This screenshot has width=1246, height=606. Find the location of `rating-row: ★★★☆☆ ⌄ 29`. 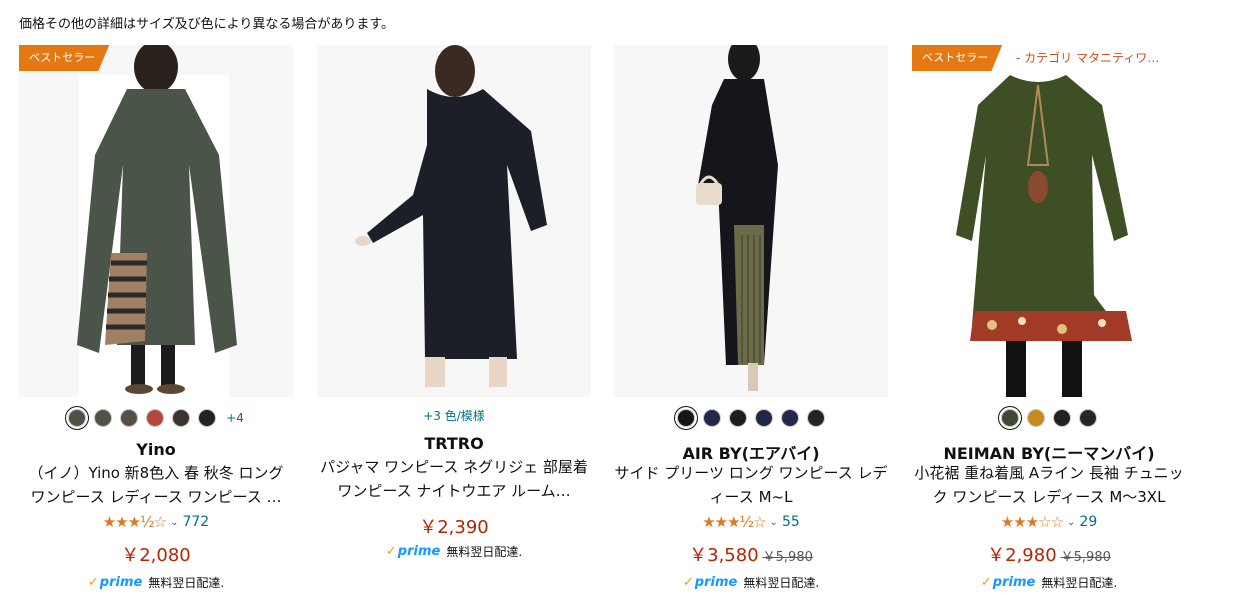

rating-row: ★★★☆☆ ⌄ 29 is located at coordinates (1049, 522).